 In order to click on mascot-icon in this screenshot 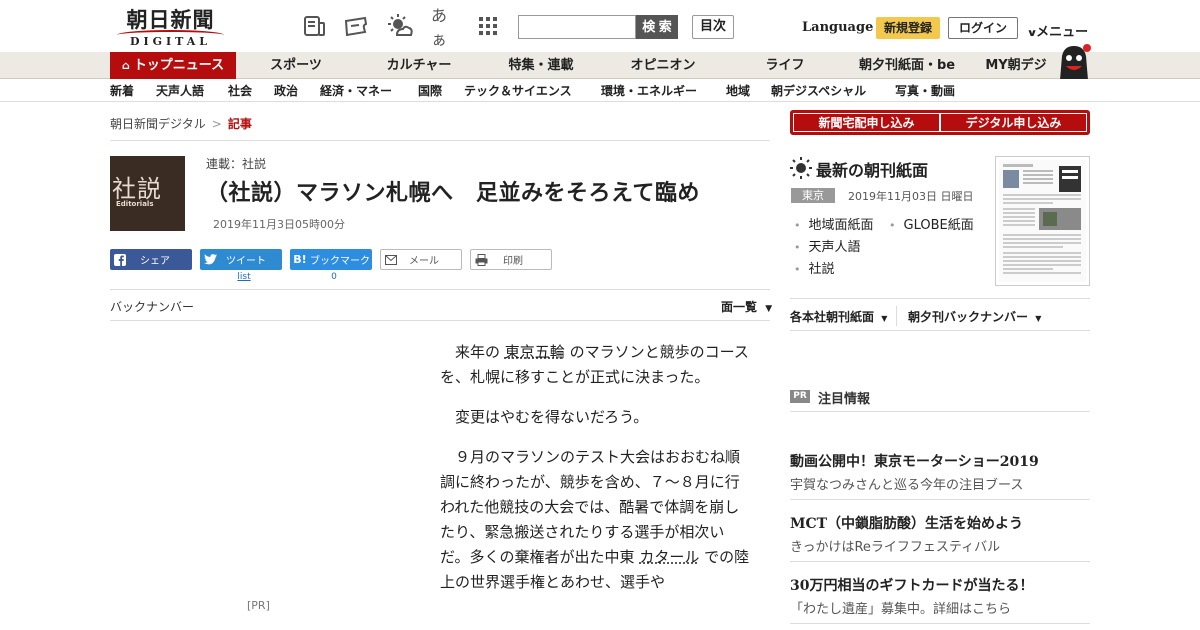, I will do `click(1073, 62)`.